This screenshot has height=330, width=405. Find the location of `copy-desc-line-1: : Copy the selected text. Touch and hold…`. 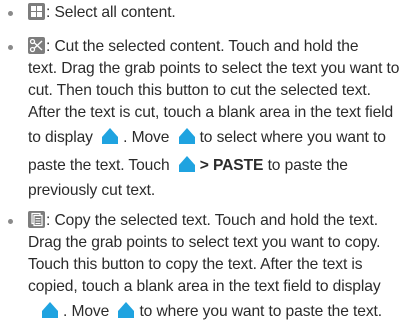

copy-desc-line-1: : Copy the selected text. Touch and hold… is located at coordinates (212, 220).